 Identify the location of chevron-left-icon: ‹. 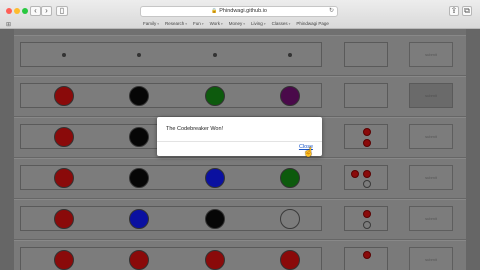
(35, 10).